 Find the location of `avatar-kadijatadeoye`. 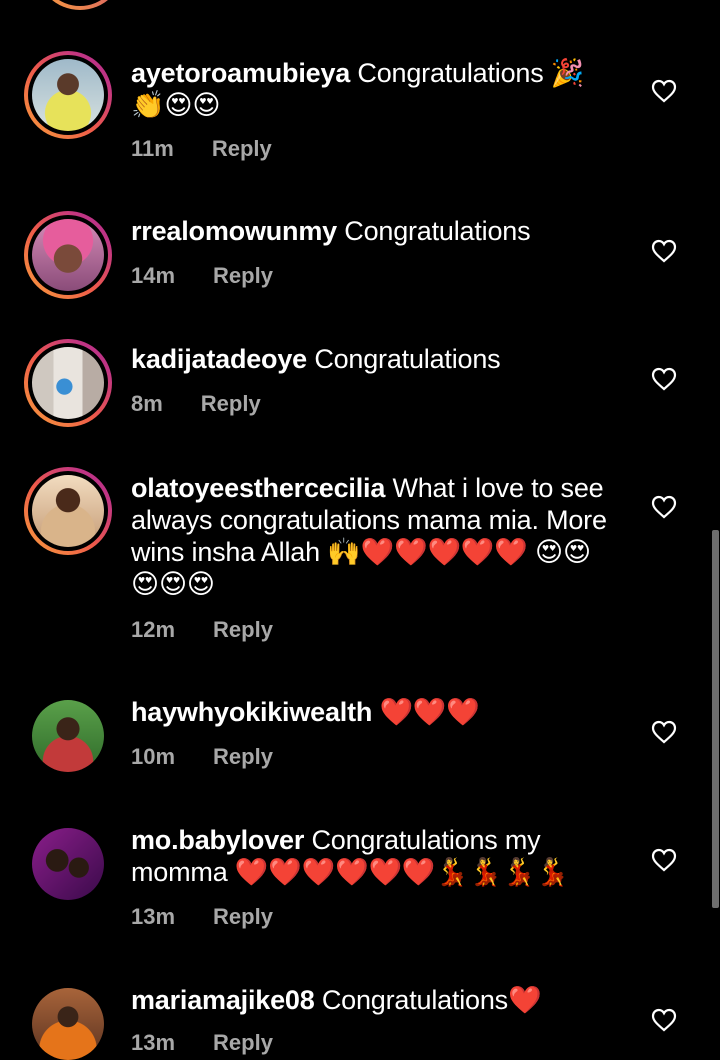

avatar-kadijatadeoye is located at coordinates (68, 383).